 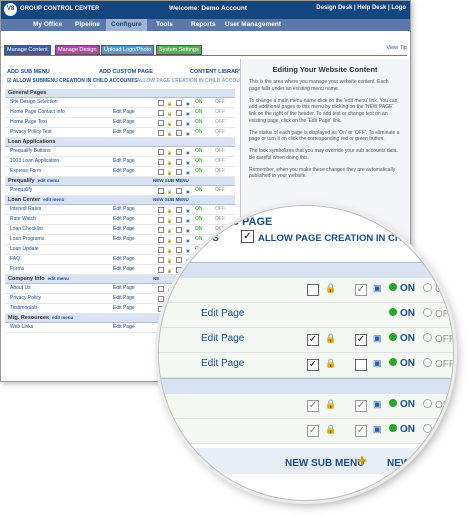 I want to click on page-name-link: Privacy Policy, so click(x=25, y=298).